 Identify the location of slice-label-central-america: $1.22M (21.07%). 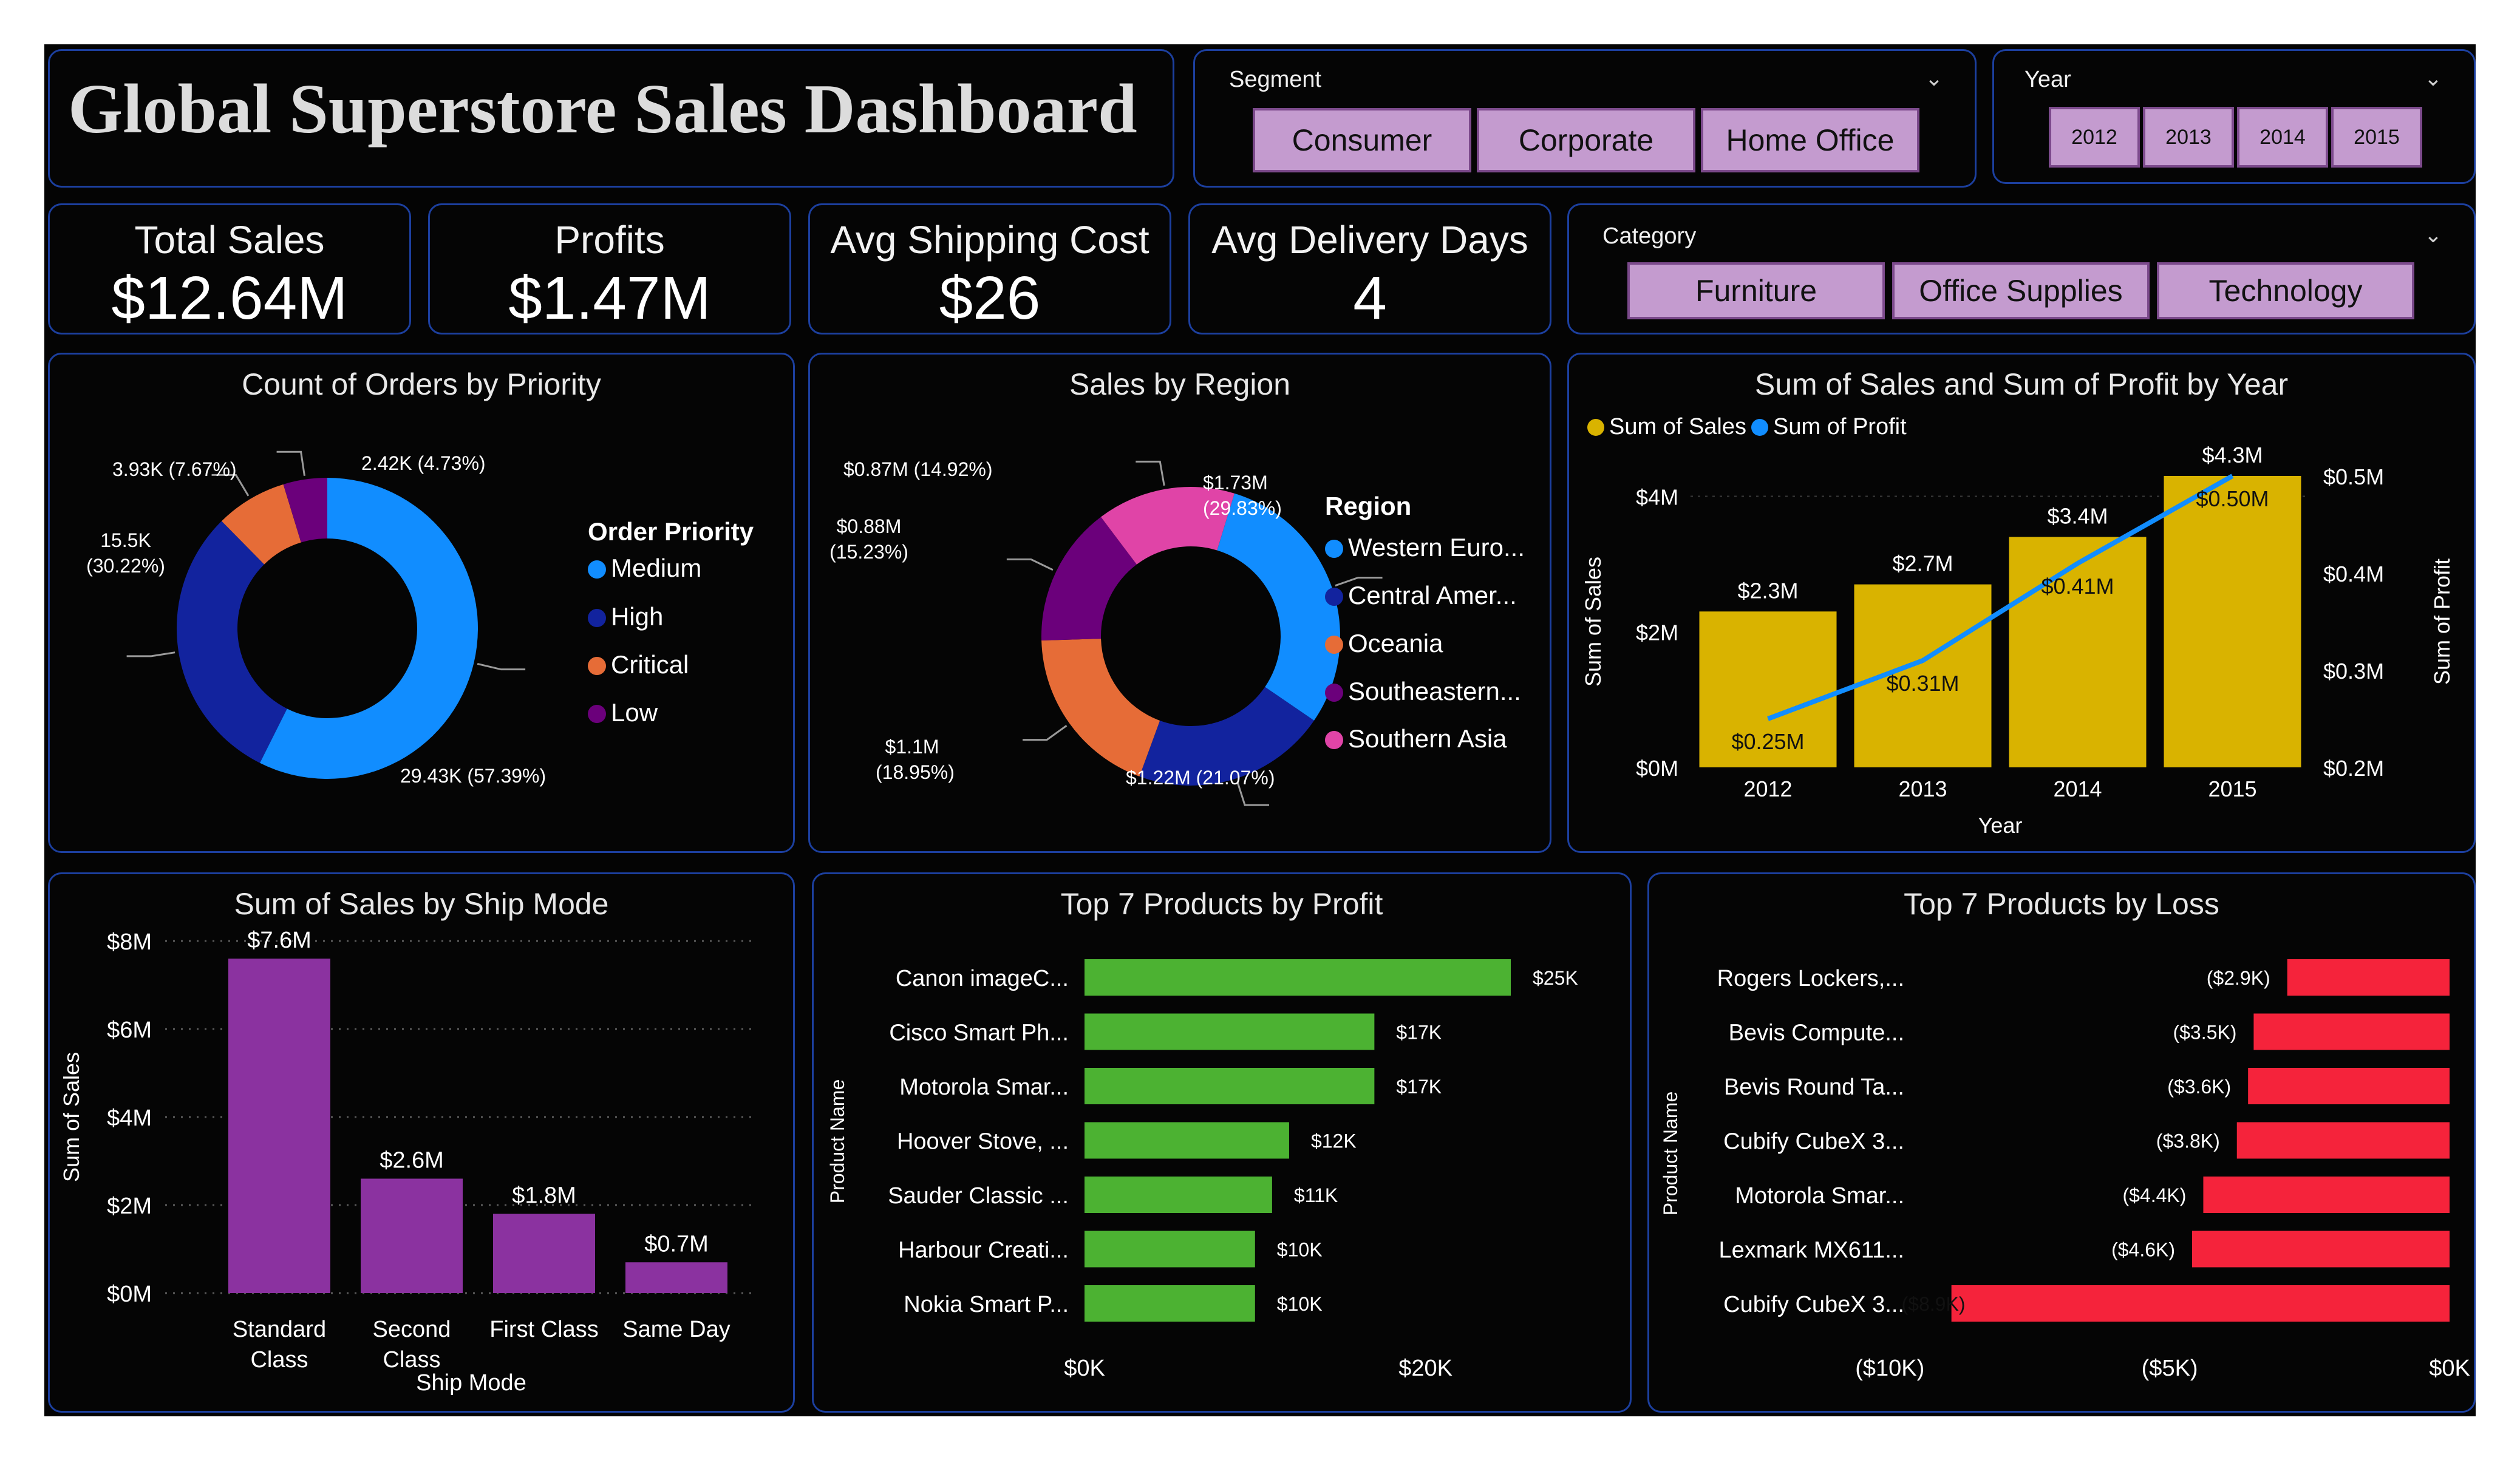
(1200, 778).